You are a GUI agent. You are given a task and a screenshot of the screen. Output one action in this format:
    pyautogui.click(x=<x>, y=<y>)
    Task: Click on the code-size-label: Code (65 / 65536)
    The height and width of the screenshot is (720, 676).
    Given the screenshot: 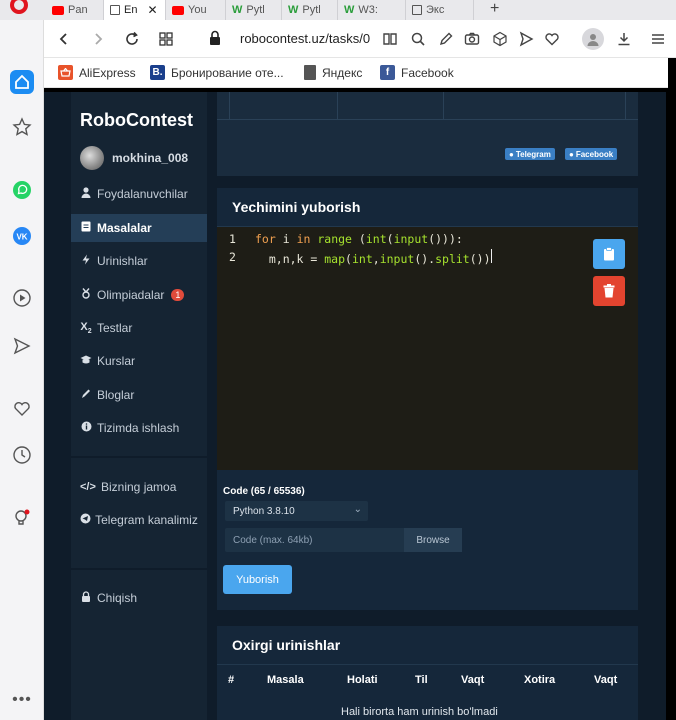 What is the action you would take?
    pyautogui.click(x=264, y=491)
    